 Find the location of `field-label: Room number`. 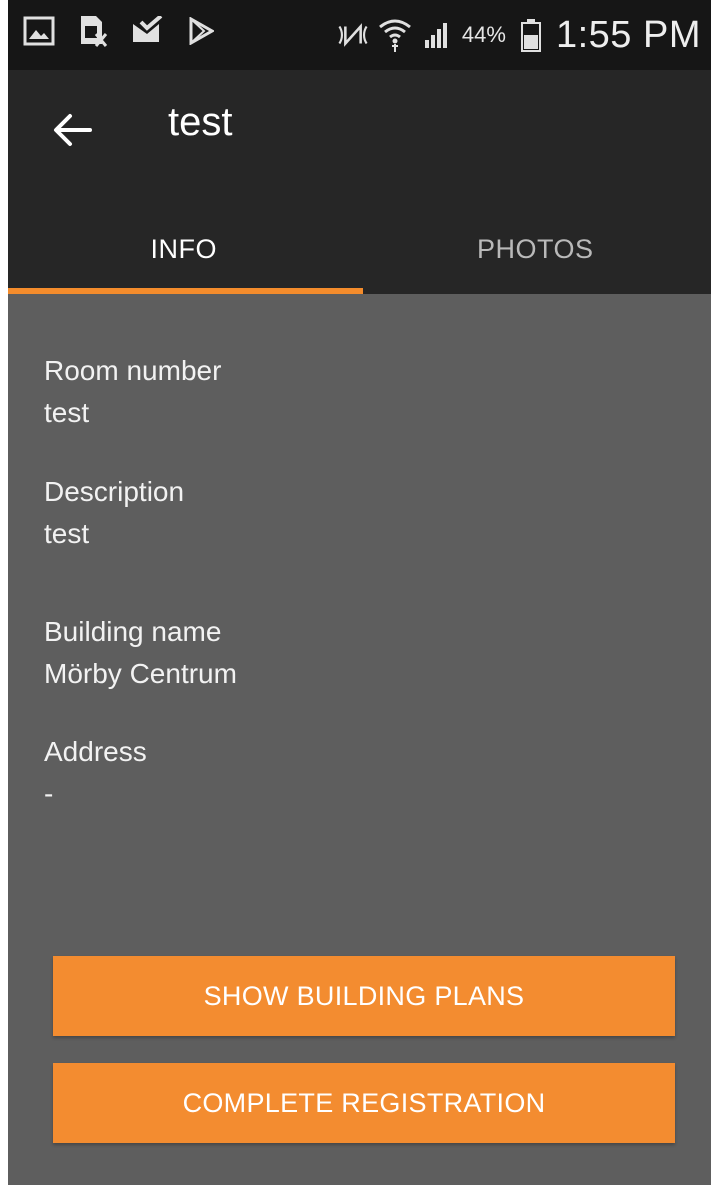

field-label: Room number is located at coordinates (133, 370).